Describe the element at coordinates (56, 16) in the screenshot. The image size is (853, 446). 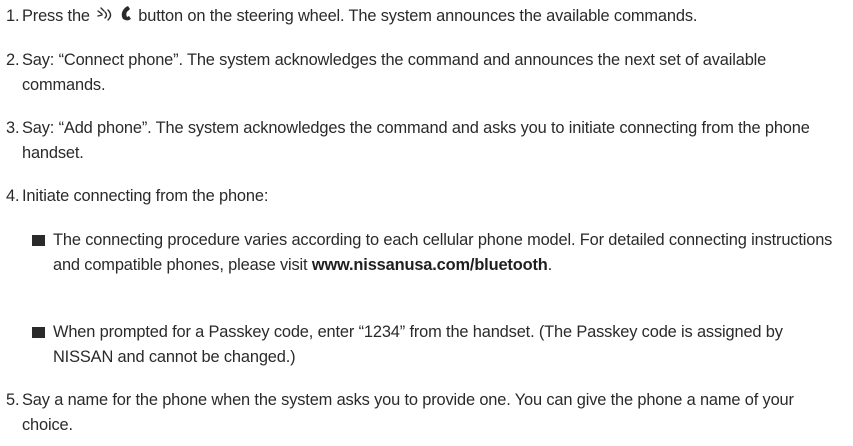
I see `step-text-before-icon: Press the` at that location.